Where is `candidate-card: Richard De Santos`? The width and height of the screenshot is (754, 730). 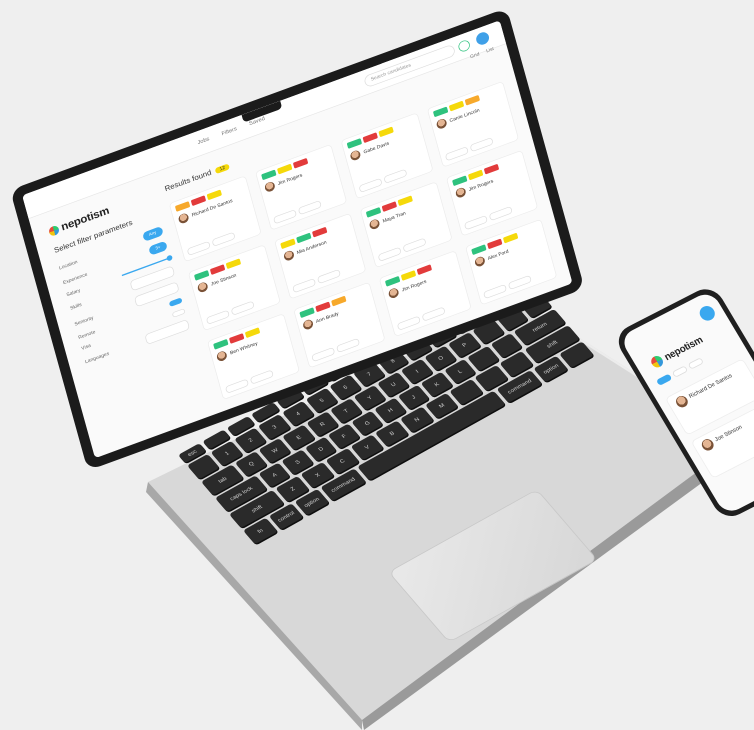
candidate-card: Richard De Santos is located at coordinates (215, 219).